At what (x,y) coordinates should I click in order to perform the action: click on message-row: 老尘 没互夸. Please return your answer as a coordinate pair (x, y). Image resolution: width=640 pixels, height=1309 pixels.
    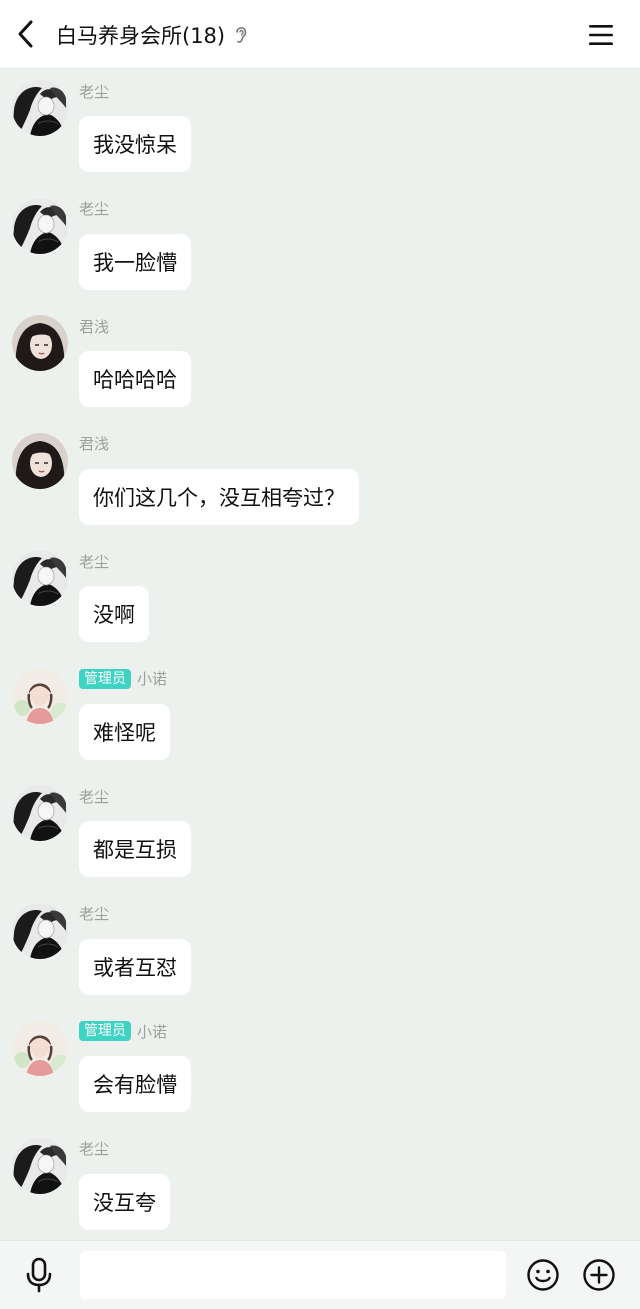
    Looking at the image, I should click on (320, 1187).